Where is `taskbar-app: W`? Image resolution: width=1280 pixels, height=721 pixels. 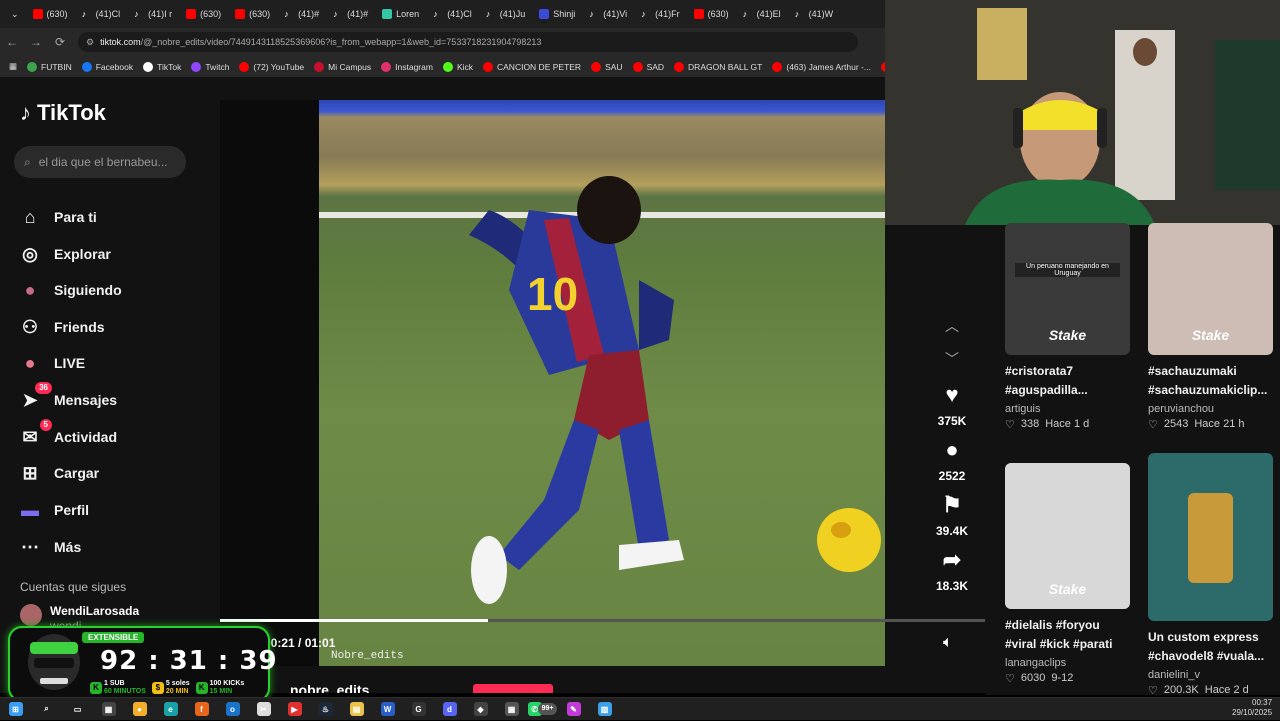
taskbar-app: W is located at coordinates (387, 709).